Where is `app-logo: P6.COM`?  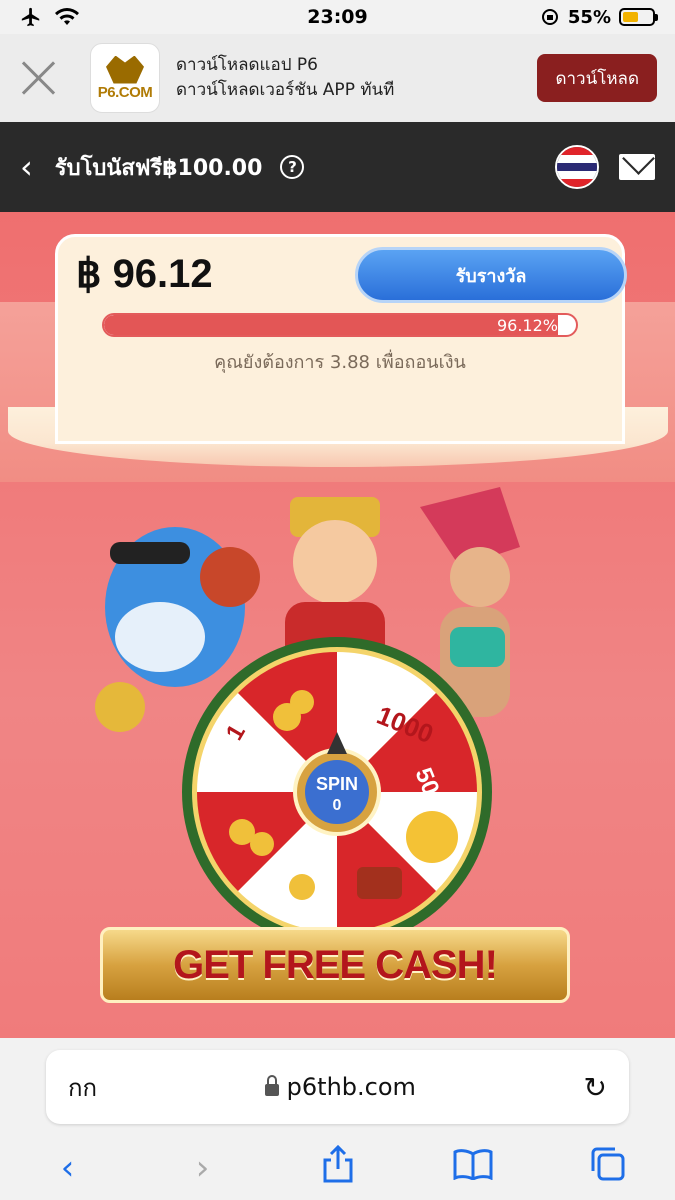 app-logo: P6.COM is located at coordinates (125, 78).